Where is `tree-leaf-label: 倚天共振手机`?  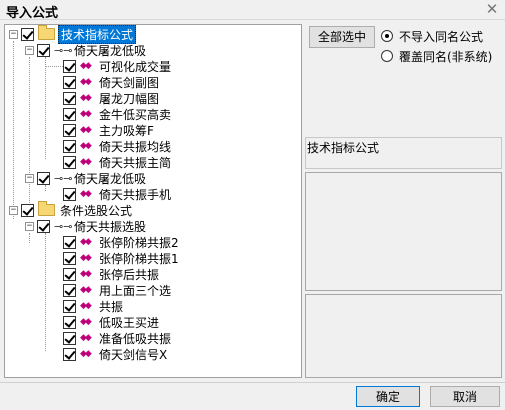 tree-leaf-label: 倚天共振手机 is located at coordinates (135, 194).